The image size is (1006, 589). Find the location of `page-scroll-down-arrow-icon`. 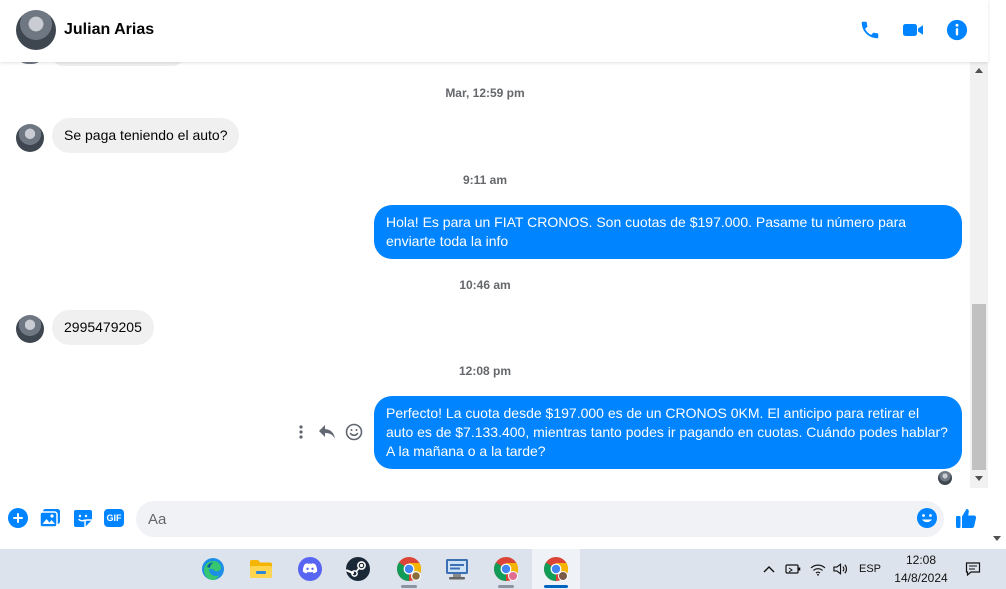

page-scroll-down-arrow-icon is located at coordinates (997, 538).